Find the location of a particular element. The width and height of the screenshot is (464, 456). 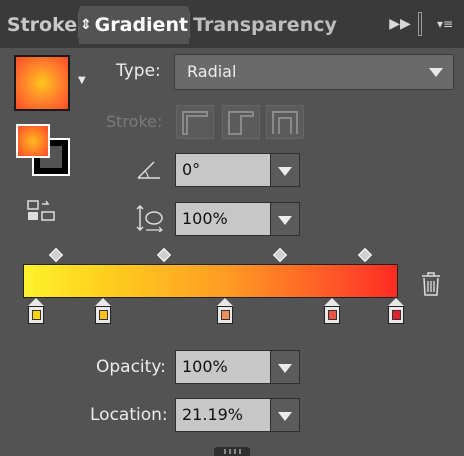

tab-gradient: ⇕ Gradient is located at coordinates (134, 25).